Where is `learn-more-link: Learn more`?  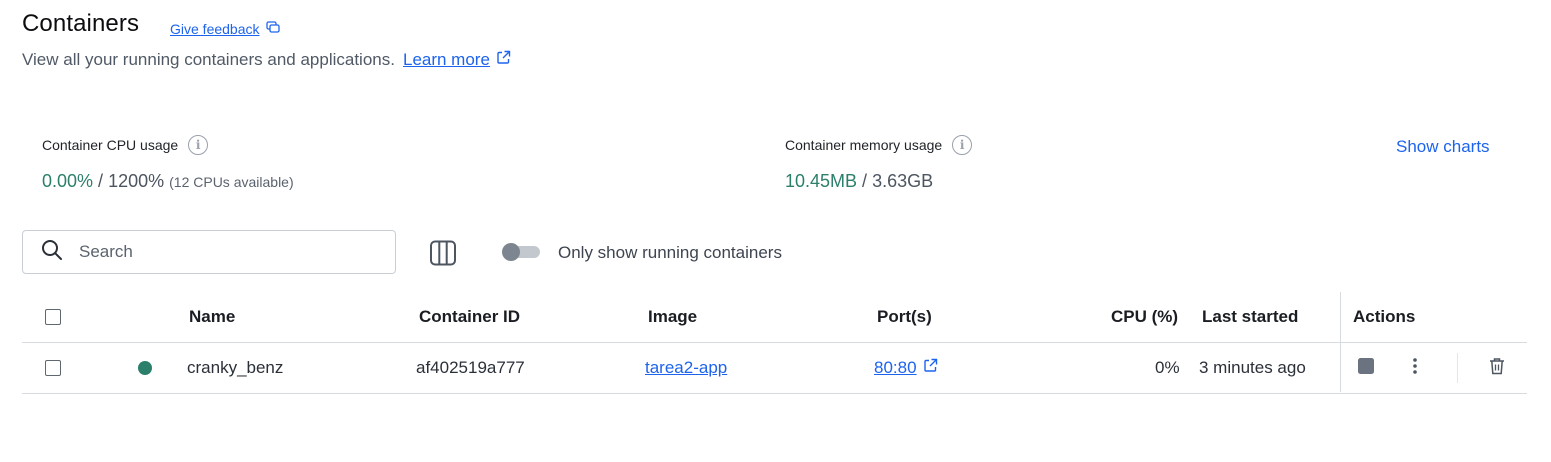
learn-more-link: Learn more is located at coordinates (457, 60).